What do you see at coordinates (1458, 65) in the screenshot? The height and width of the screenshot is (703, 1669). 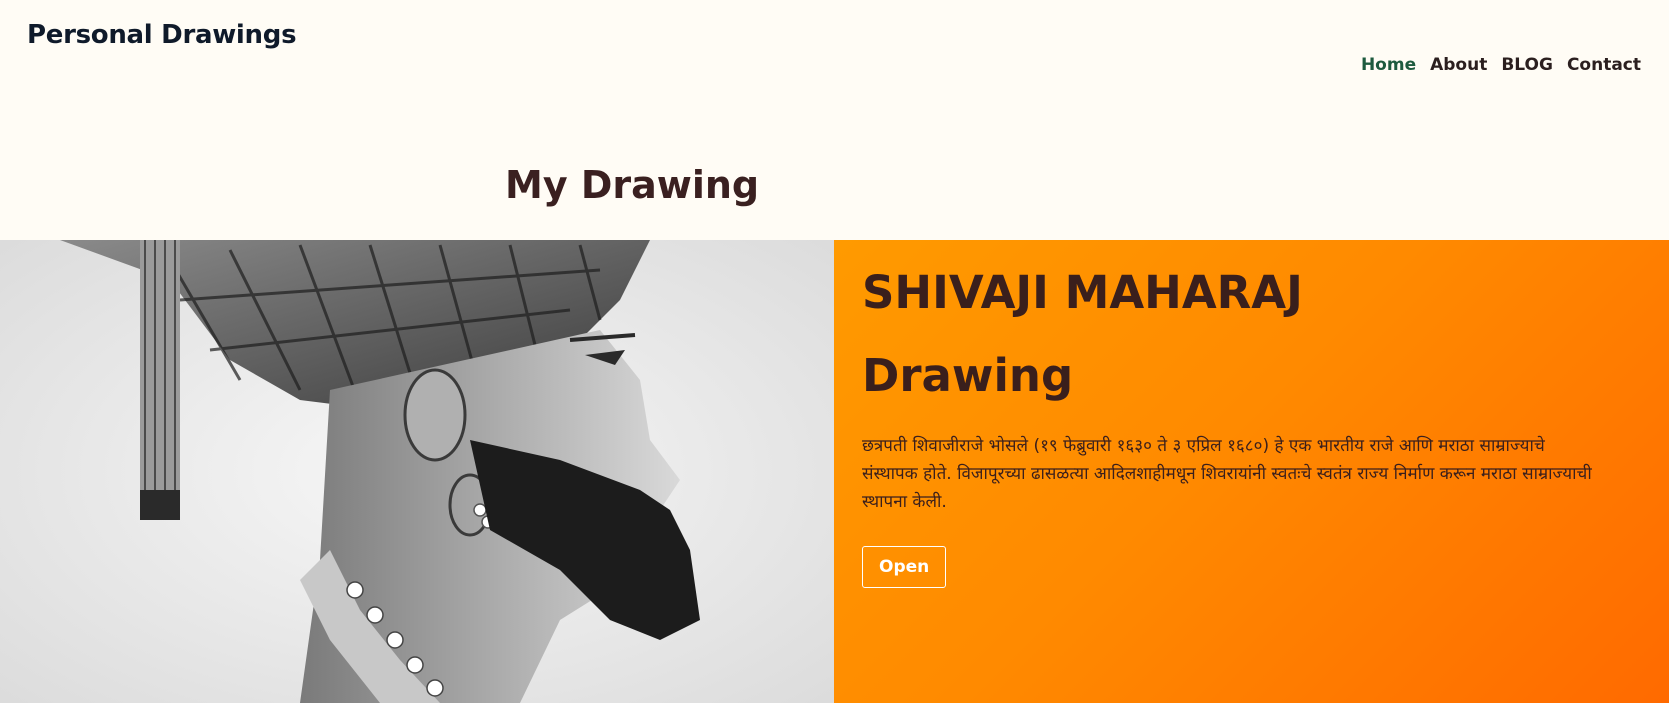 I see `nav-about-link: About` at bounding box center [1458, 65].